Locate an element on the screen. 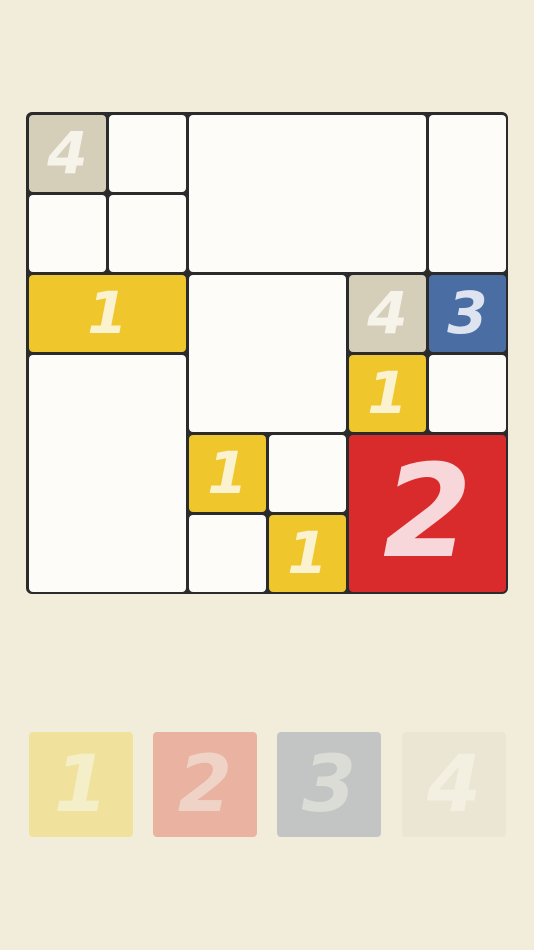  palette-number: 2 is located at coordinates (205, 784).